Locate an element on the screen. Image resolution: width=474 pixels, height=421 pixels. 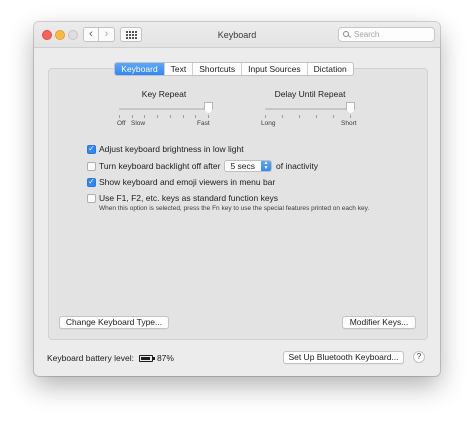
tab-text: Text is located at coordinates (178, 69).